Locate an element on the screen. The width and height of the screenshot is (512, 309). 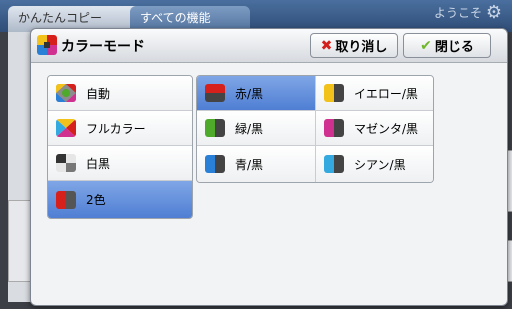
option-blue-black: 青/黒 is located at coordinates (256, 164).